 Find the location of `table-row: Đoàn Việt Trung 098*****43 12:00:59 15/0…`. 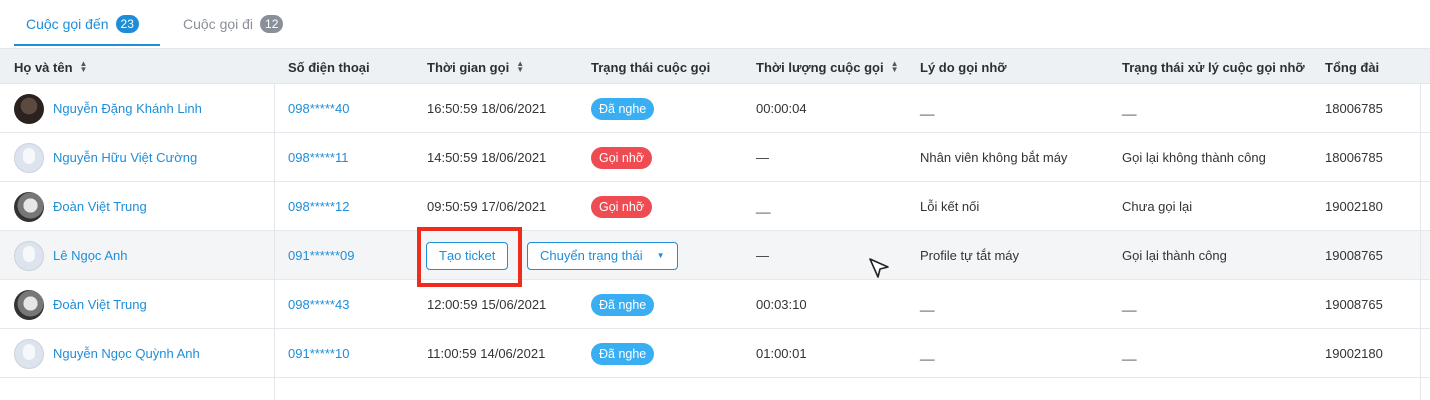

table-row: Đoàn Việt Trung 098*****43 12:00:59 15/0… is located at coordinates (715, 304).